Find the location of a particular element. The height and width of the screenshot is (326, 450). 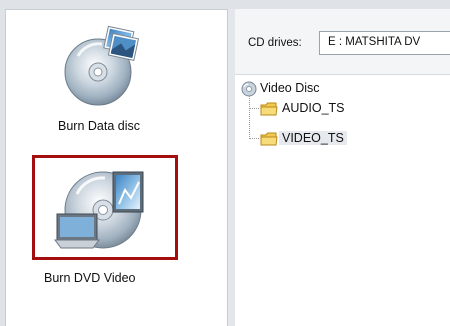

disc-tree: Video Disc AUDIO_TS VIDEO_TS is located at coordinates (345, 118).